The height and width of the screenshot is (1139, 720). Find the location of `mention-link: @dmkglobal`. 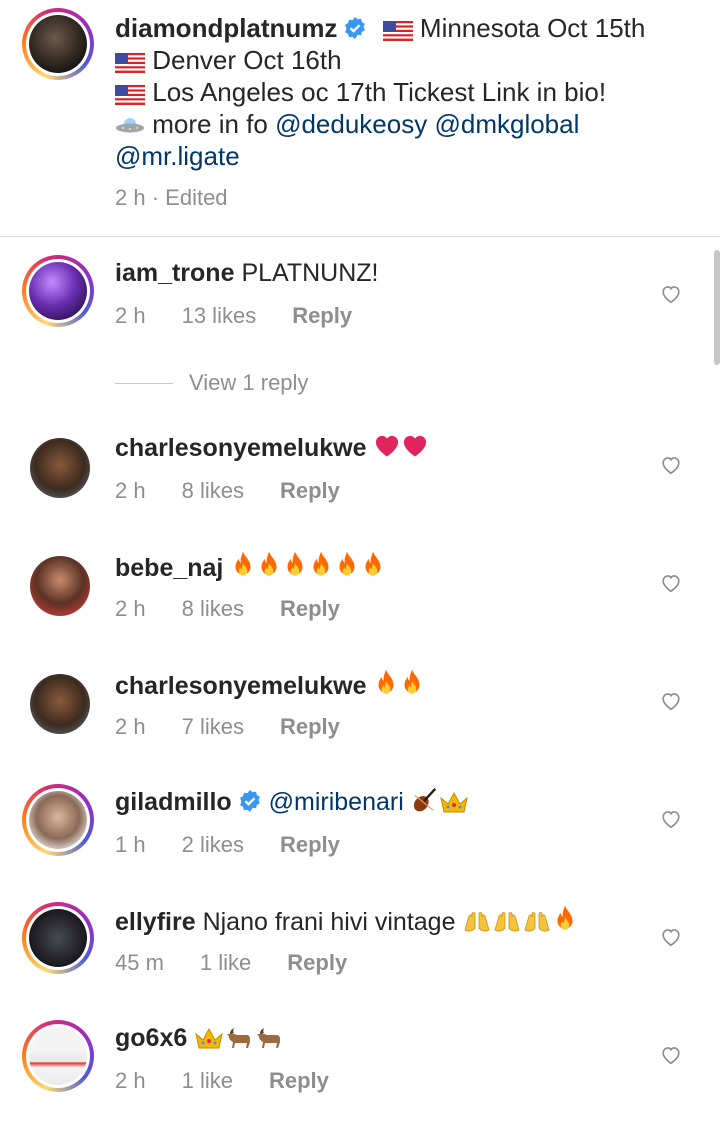

mention-link: @dmkglobal is located at coordinates (506, 124).